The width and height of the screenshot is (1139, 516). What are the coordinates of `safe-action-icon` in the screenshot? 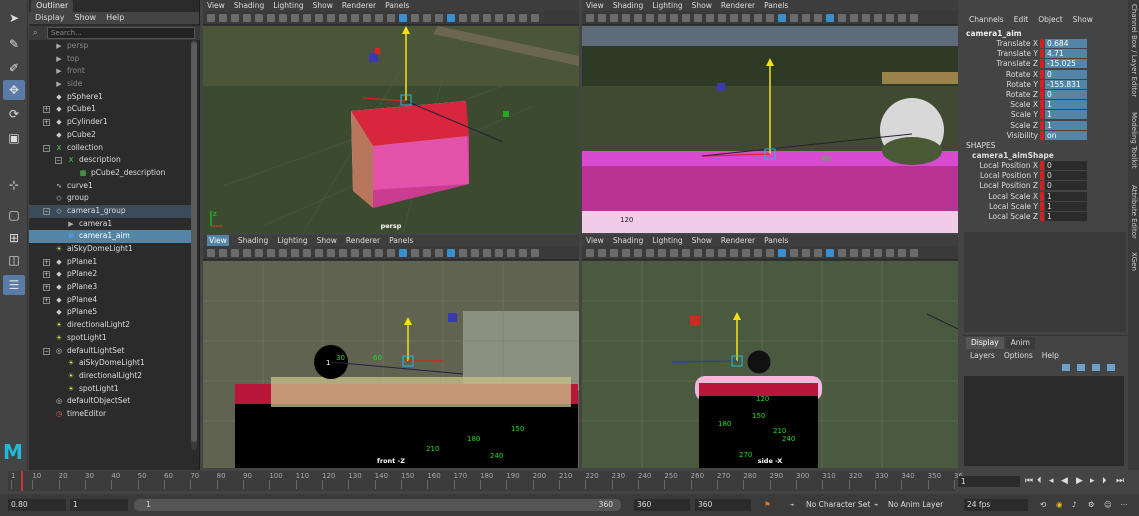 It's located at (698, 17).